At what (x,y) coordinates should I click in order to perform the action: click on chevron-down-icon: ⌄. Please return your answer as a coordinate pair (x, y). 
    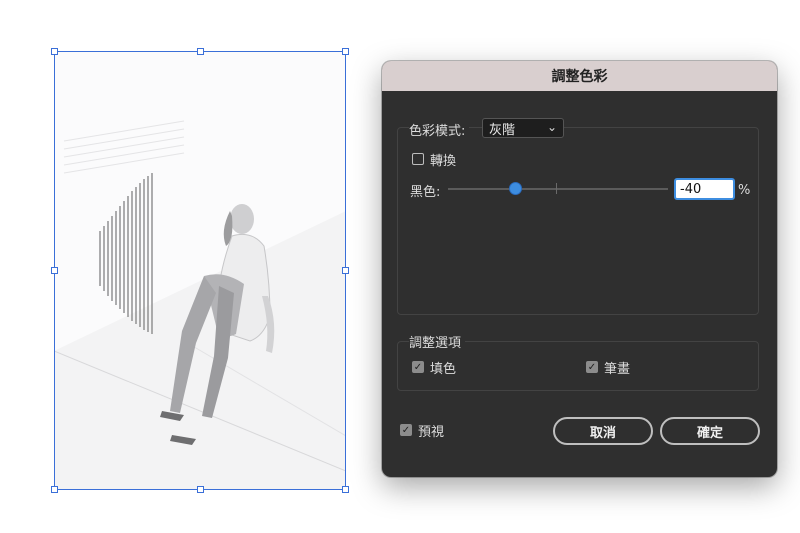
    Looking at the image, I should click on (551, 127).